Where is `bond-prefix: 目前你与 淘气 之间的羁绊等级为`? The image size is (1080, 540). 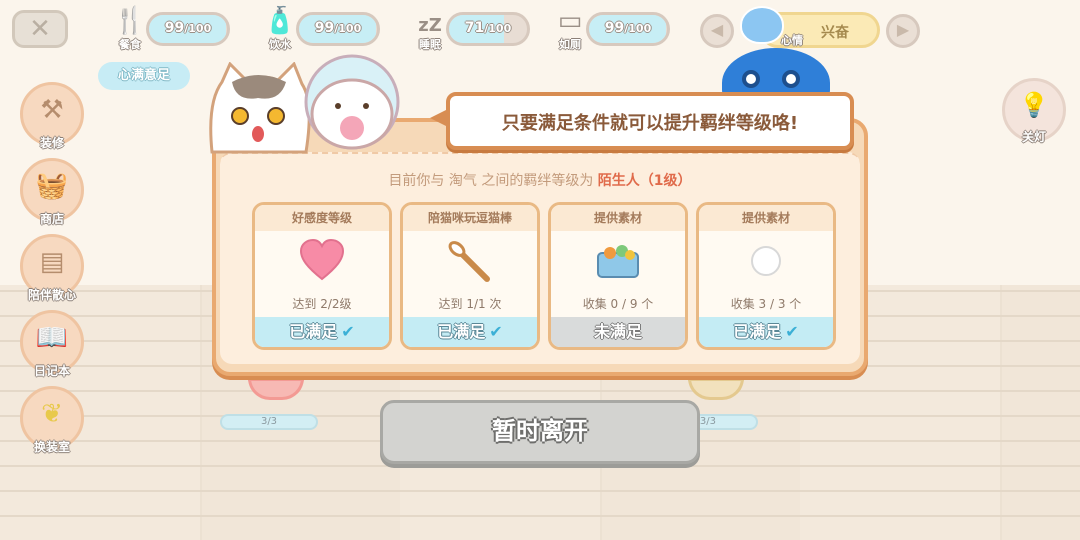
bond-prefix: 目前你与 淘气 之间的羁绊等级为 is located at coordinates (491, 181).